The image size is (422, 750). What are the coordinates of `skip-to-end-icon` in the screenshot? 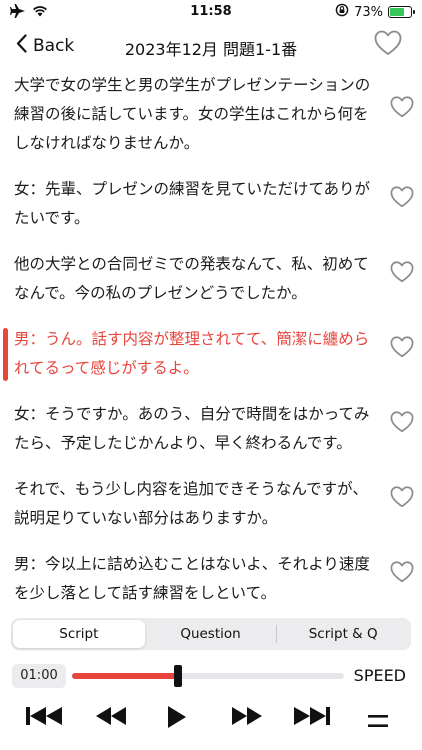 It's located at (312, 718).